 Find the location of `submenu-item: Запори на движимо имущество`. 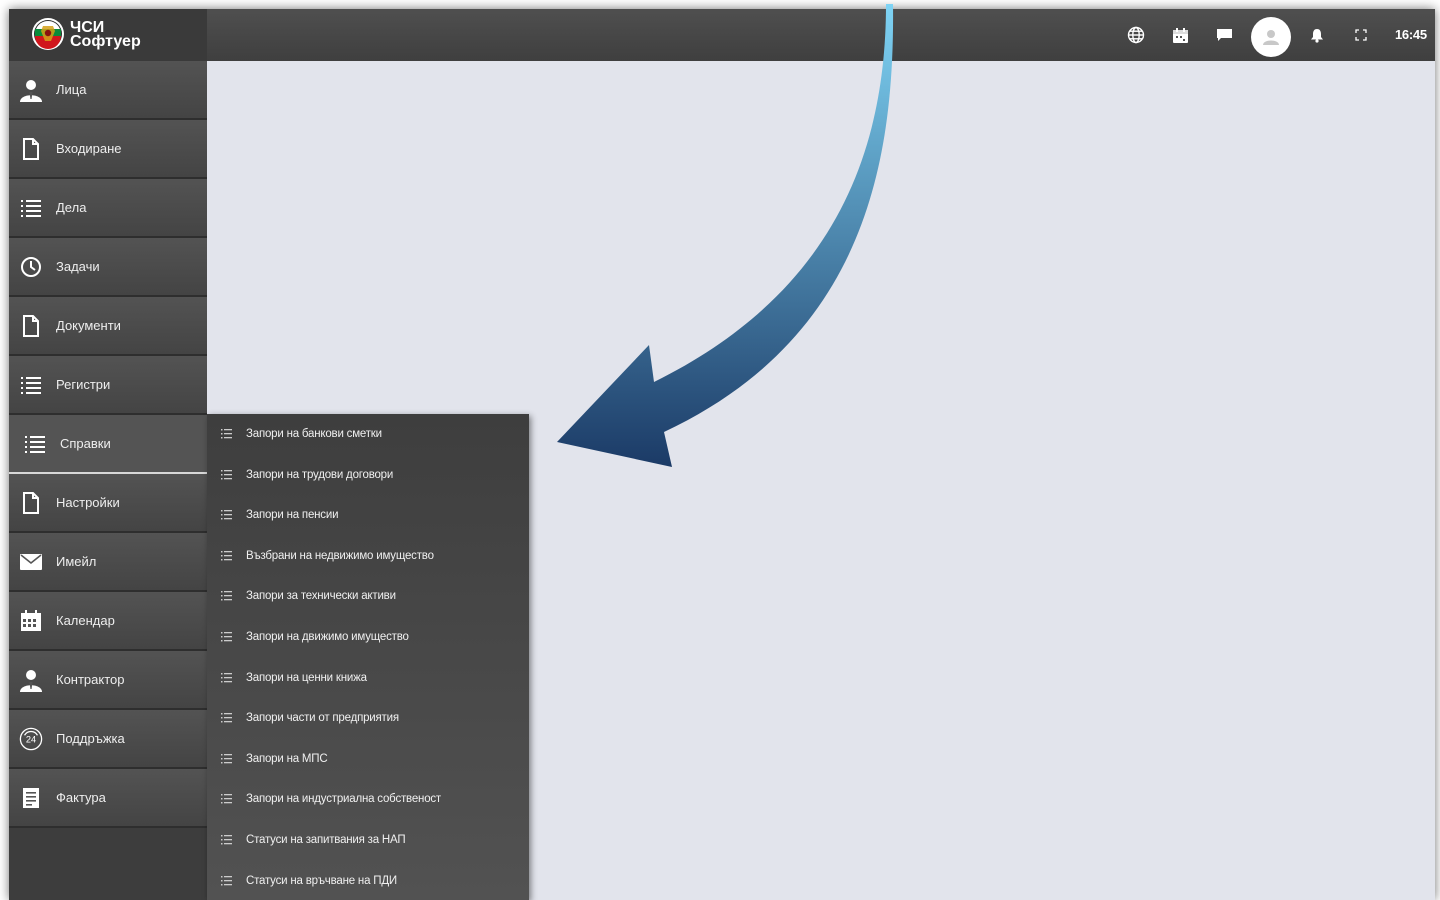

submenu-item: Запори на движимо имущество is located at coordinates (368, 637).